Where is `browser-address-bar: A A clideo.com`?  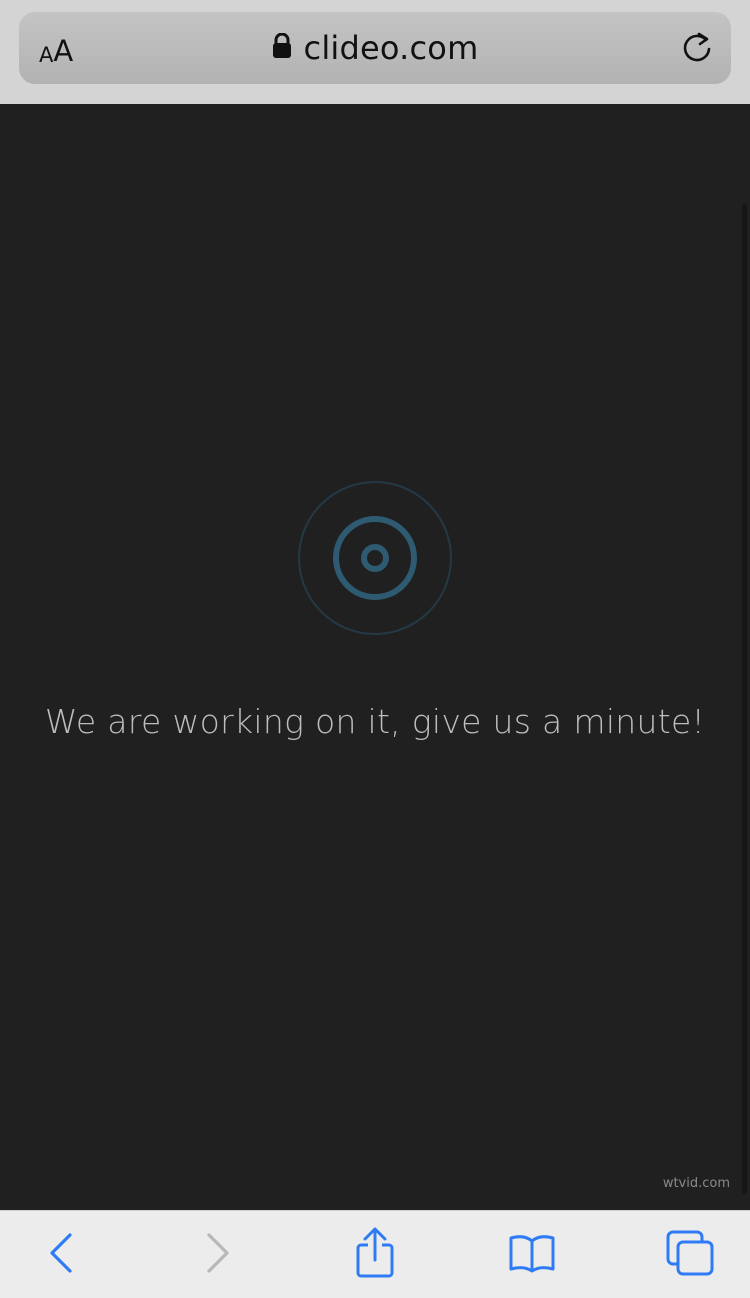 browser-address-bar: A A clideo.com is located at coordinates (375, 52).